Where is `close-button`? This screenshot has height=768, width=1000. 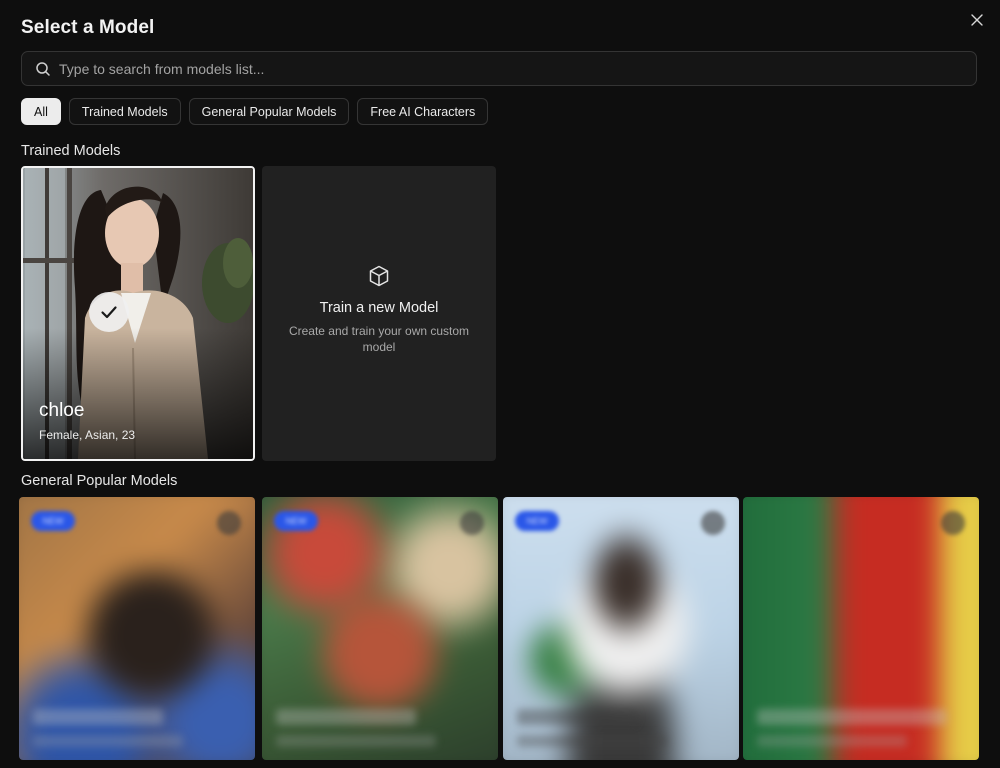
close-button is located at coordinates (977, 20).